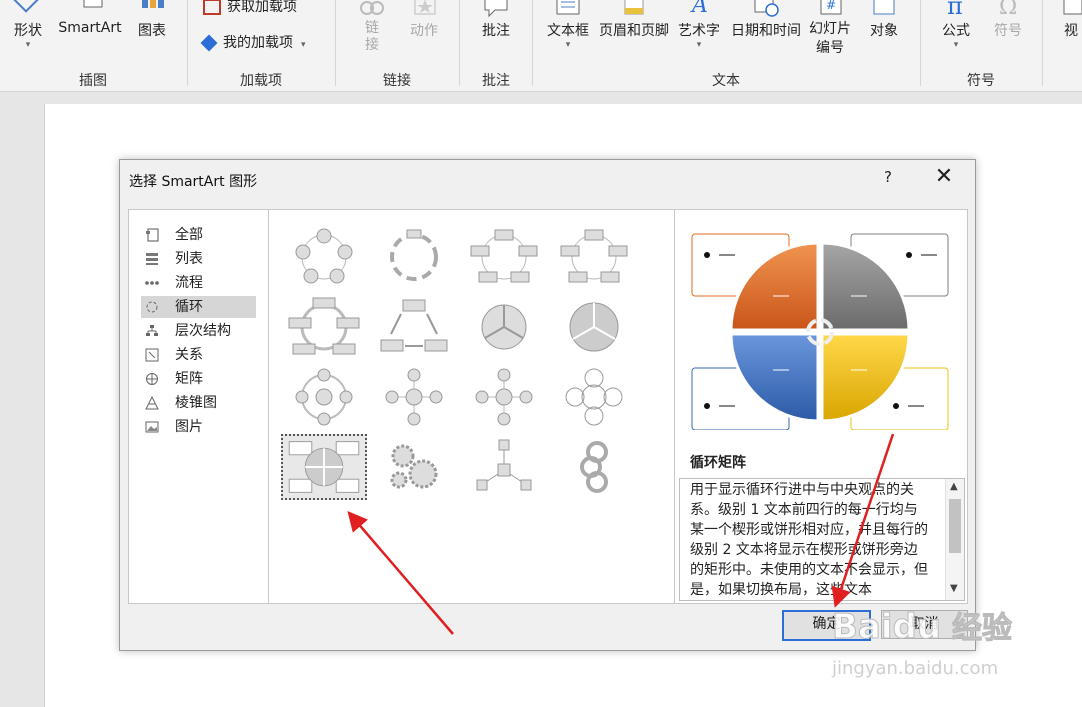 The height and width of the screenshot is (707, 1082). Describe the element at coordinates (189, 235) in the screenshot. I see `category-label: 全部` at that location.